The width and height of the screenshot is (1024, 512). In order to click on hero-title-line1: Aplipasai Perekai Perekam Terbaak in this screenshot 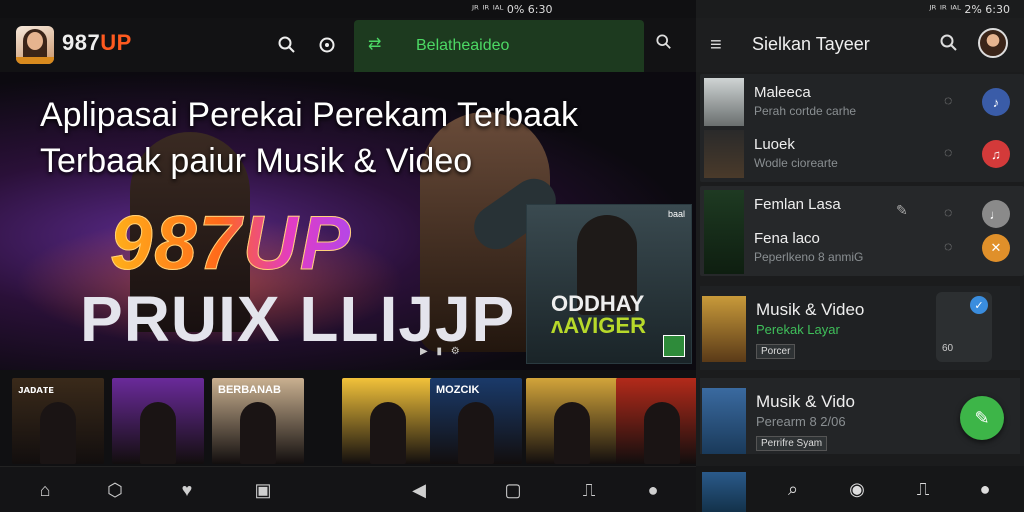, I will do `click(309, 115)`.